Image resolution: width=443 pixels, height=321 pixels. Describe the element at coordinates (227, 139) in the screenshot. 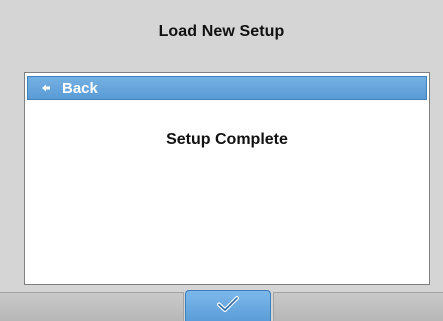

I see `status-message: Setup Complete` at that location.